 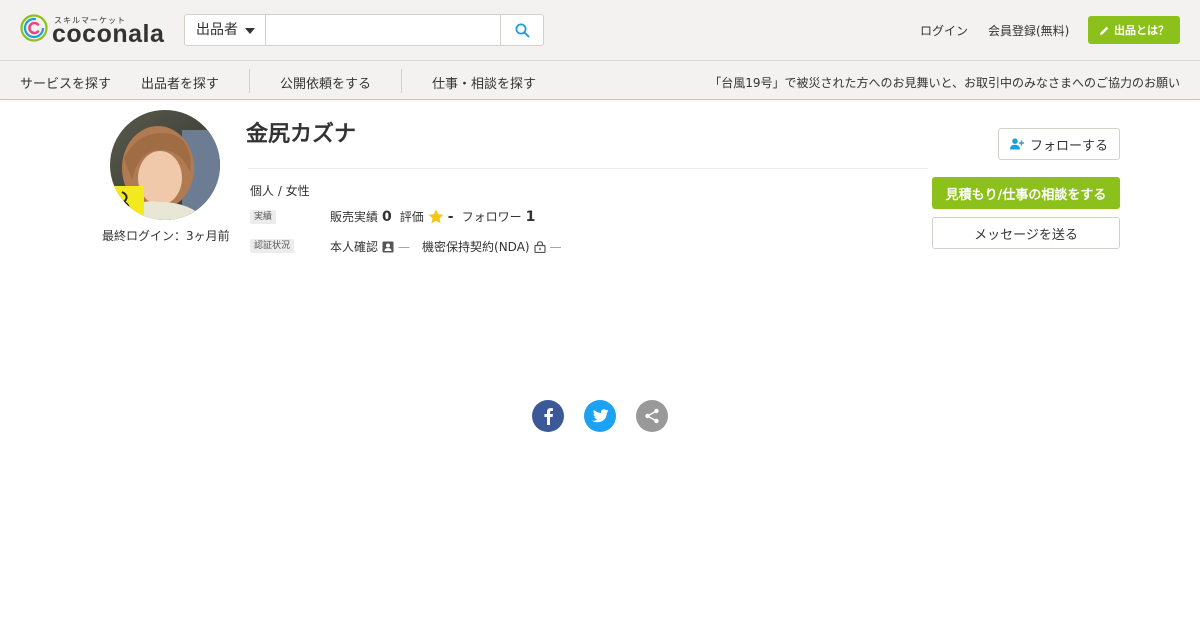 I want to click on chevron-down-icon, so click(x=250, y=31).